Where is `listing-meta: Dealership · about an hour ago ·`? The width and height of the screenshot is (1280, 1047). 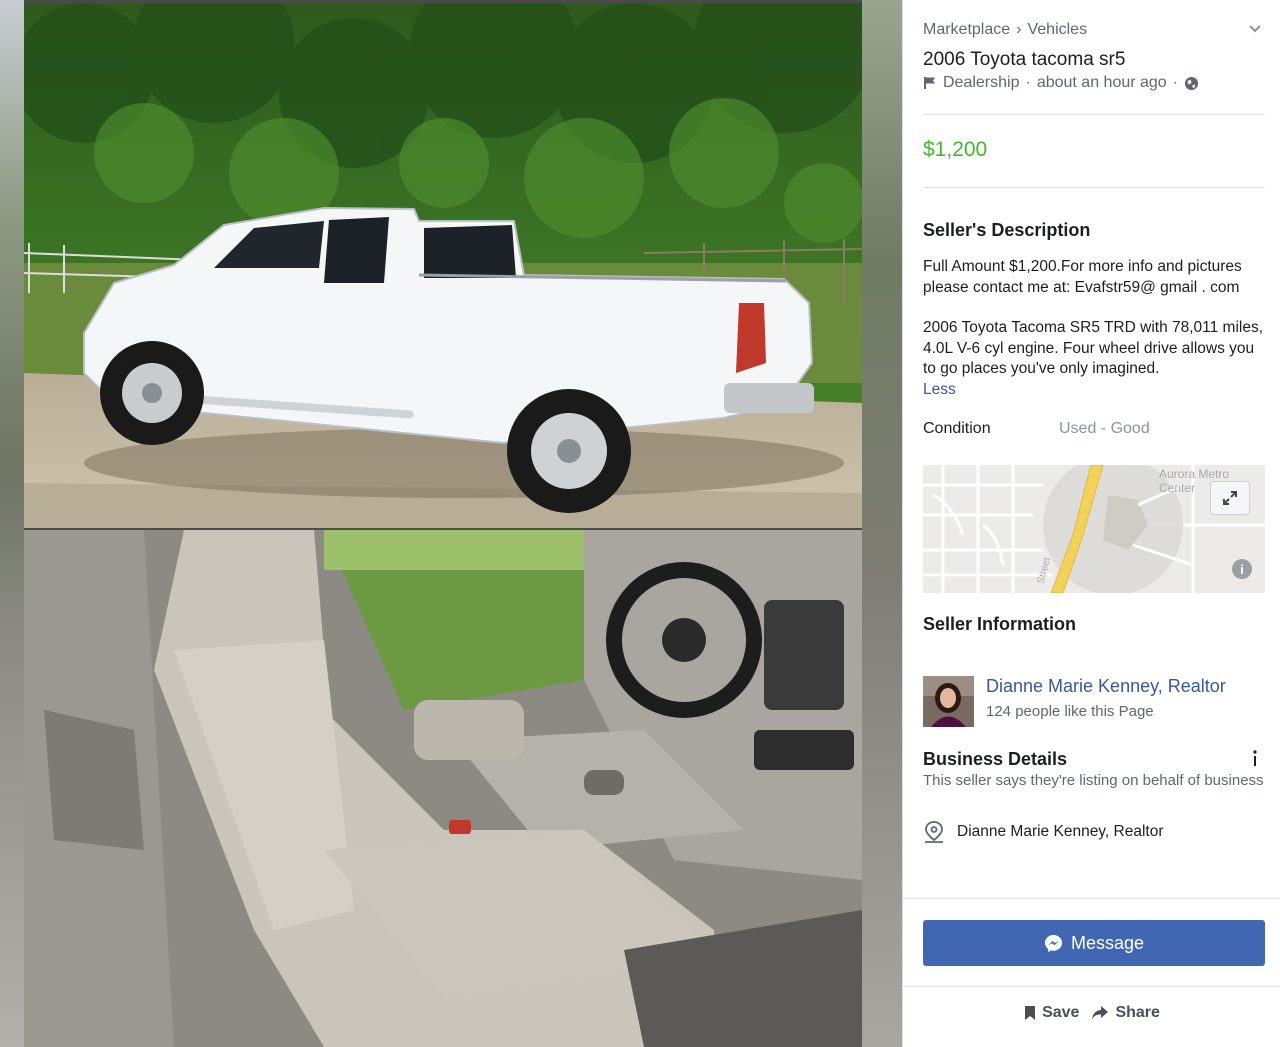 listing-meta: Dealership · about an hour ago · is located at coordinates (1094, 83).